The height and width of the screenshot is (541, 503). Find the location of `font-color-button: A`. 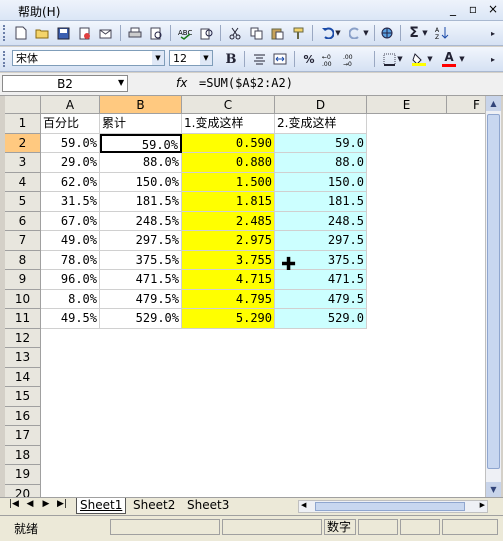

font-color-button: A is located at coordinates (449, 59).